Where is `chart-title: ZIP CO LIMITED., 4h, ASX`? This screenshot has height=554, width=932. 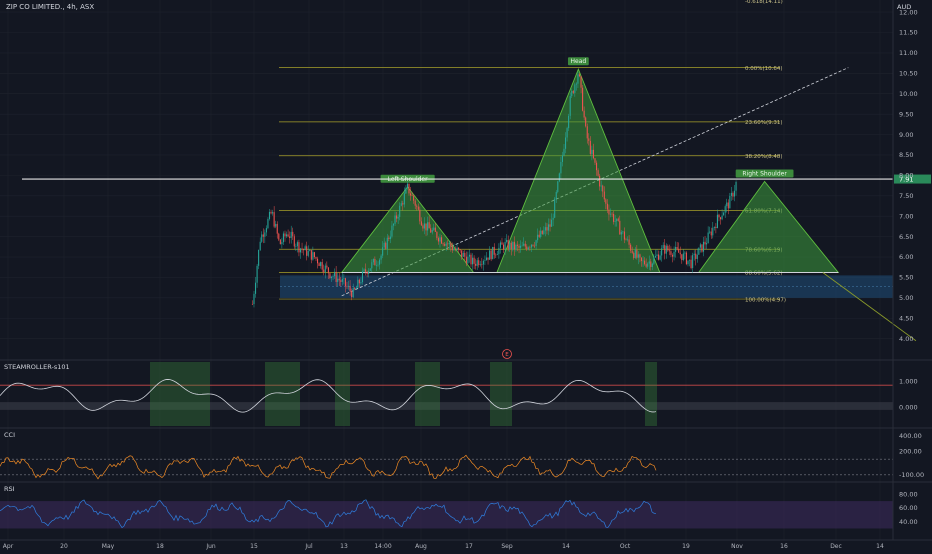 chart-title: ZIP CO LIMITED., 4h, ASX is located at coordinates (50, 7).